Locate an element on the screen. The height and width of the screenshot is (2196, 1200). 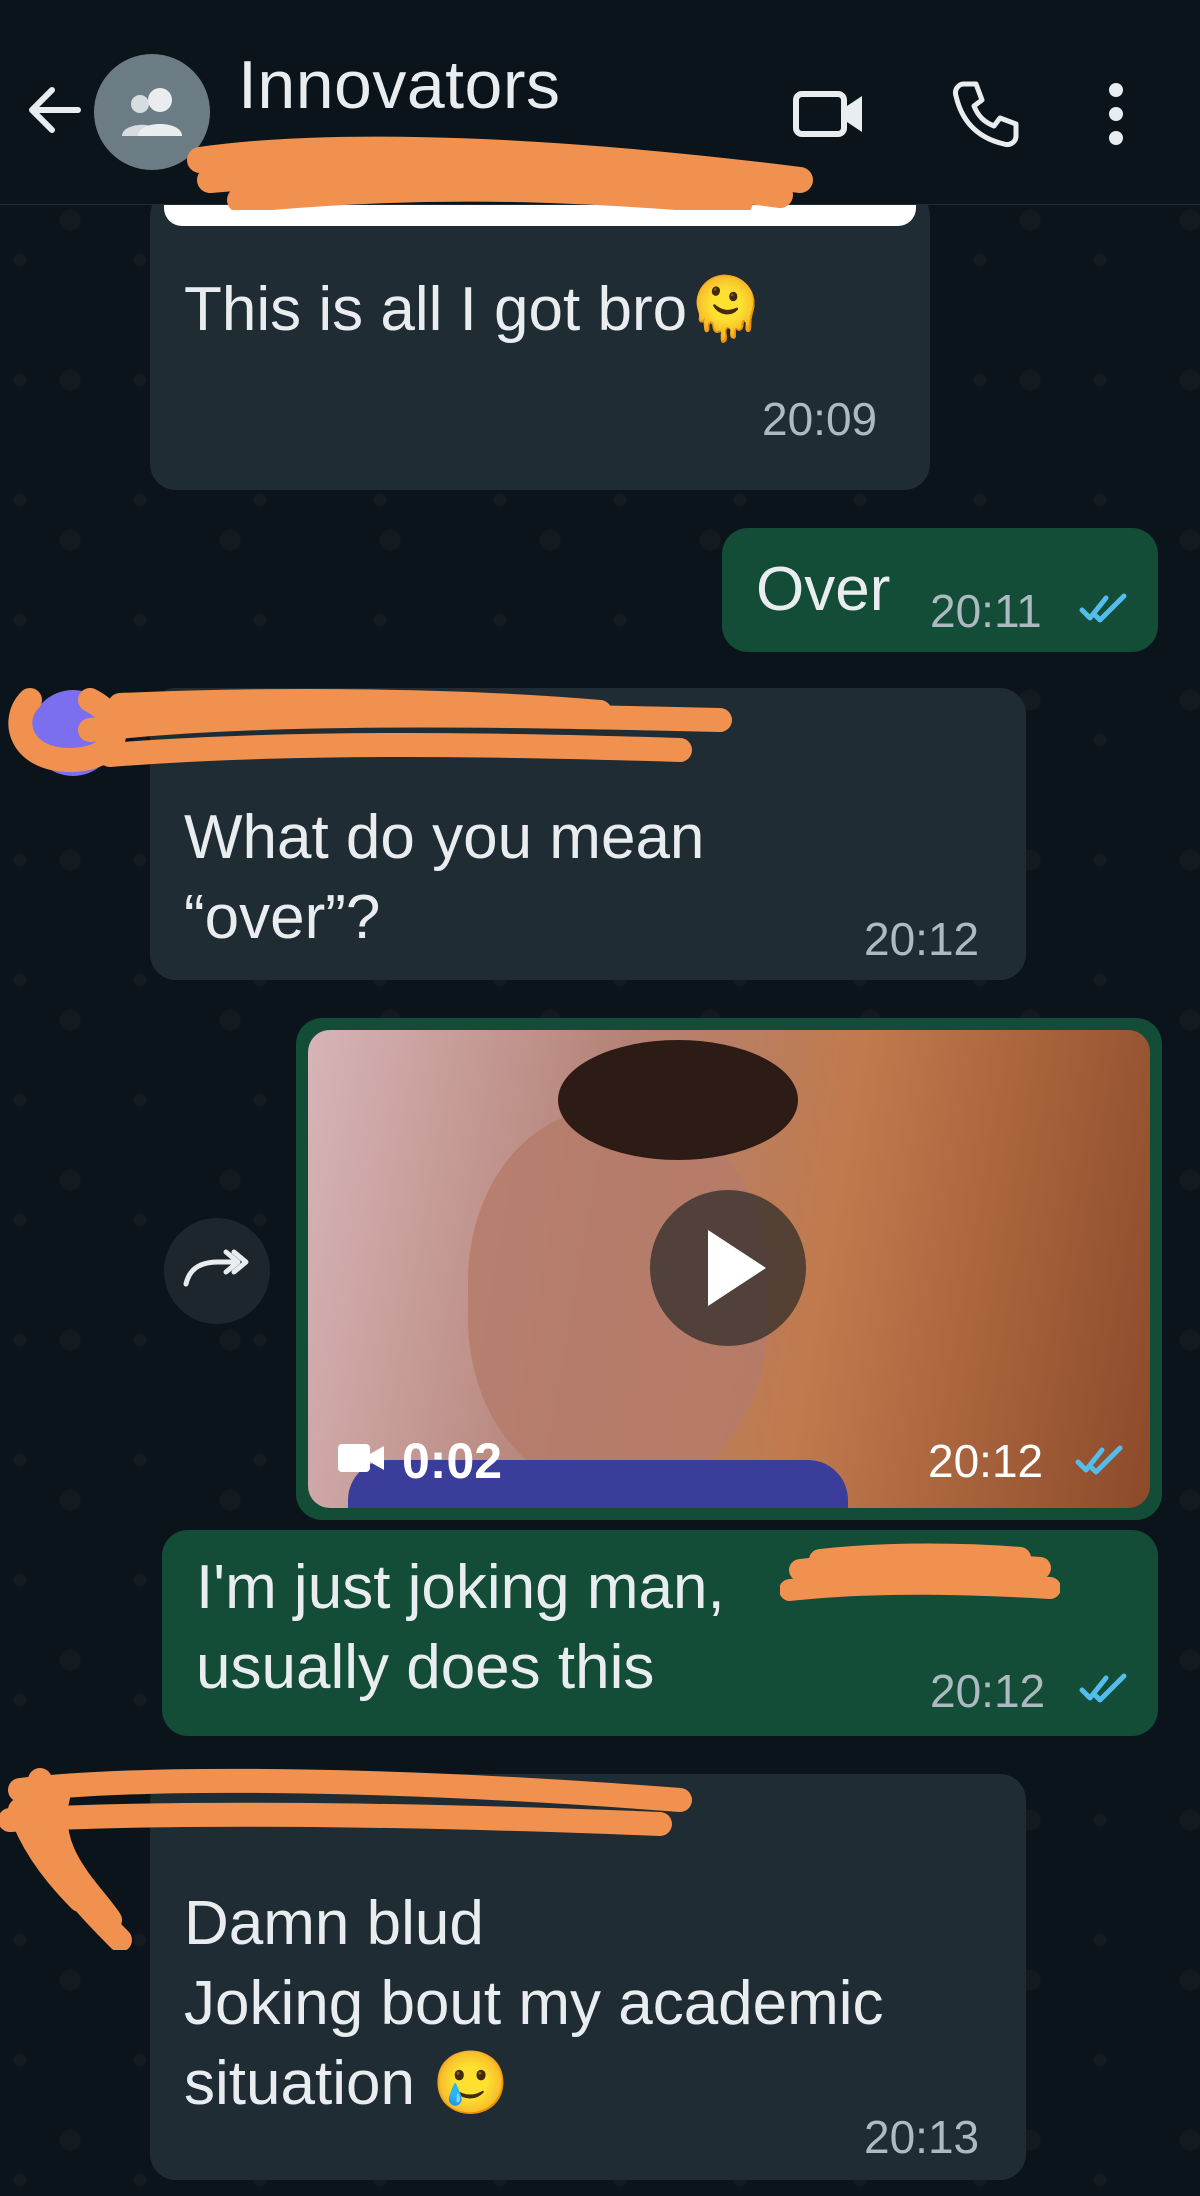
message-text: Over is located at coordinates (823, 589).